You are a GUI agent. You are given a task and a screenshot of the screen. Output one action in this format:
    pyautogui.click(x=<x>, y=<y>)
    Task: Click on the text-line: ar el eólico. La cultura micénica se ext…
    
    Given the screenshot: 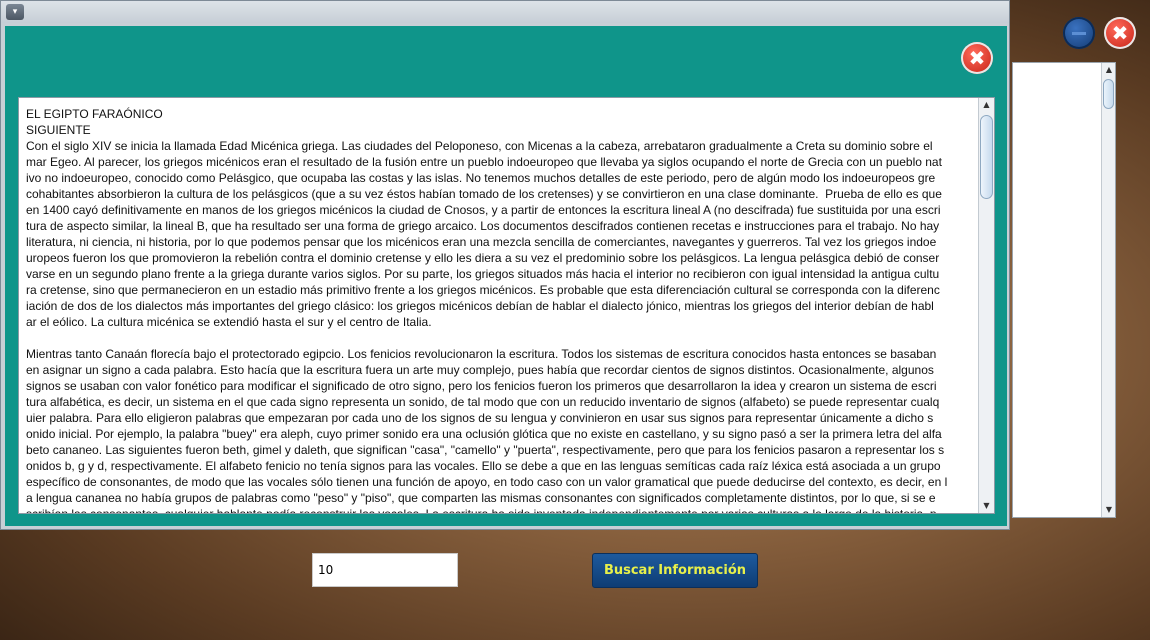 What is the action you would take?
    pyautogui.click(x=229, y=322)
    